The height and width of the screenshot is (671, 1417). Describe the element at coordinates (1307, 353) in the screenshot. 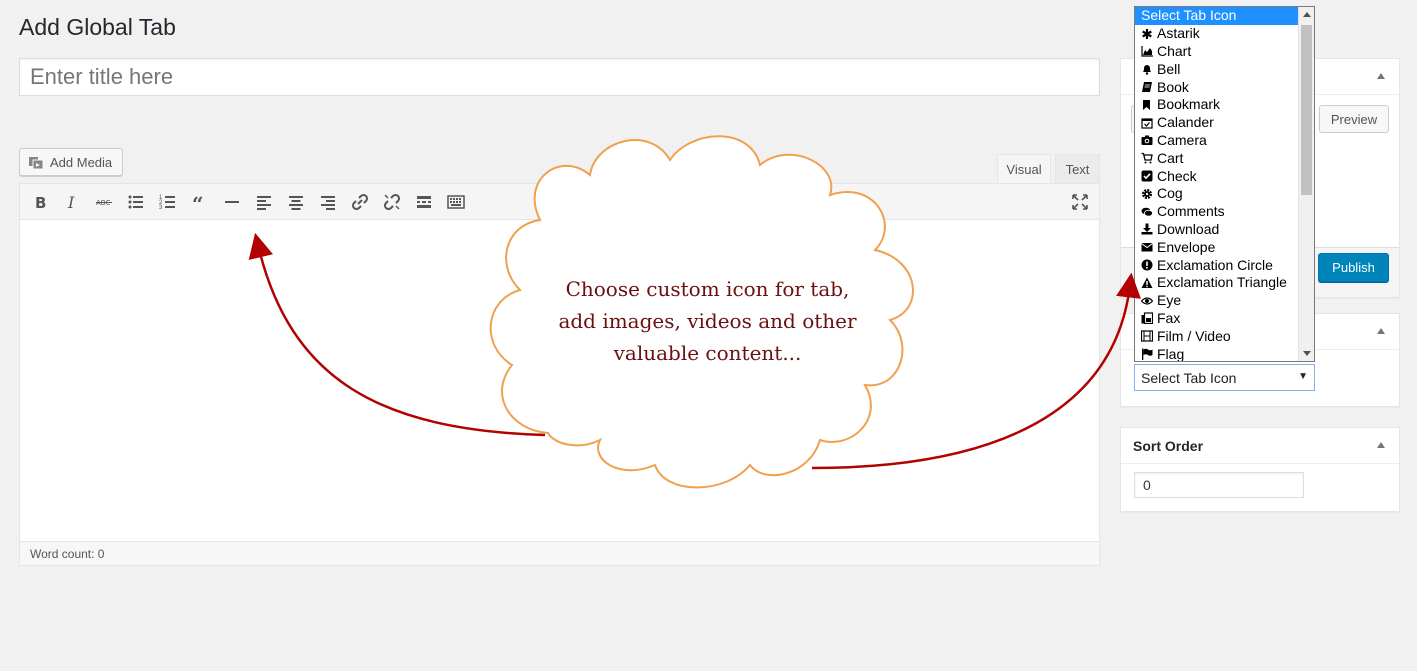

I see `scroll-down-icon` at that location.